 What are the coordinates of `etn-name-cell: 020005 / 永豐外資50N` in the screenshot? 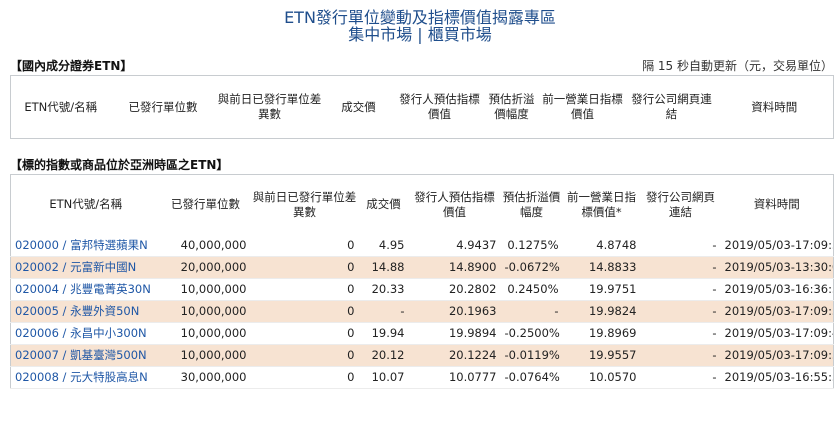 It's located at (85, 311).